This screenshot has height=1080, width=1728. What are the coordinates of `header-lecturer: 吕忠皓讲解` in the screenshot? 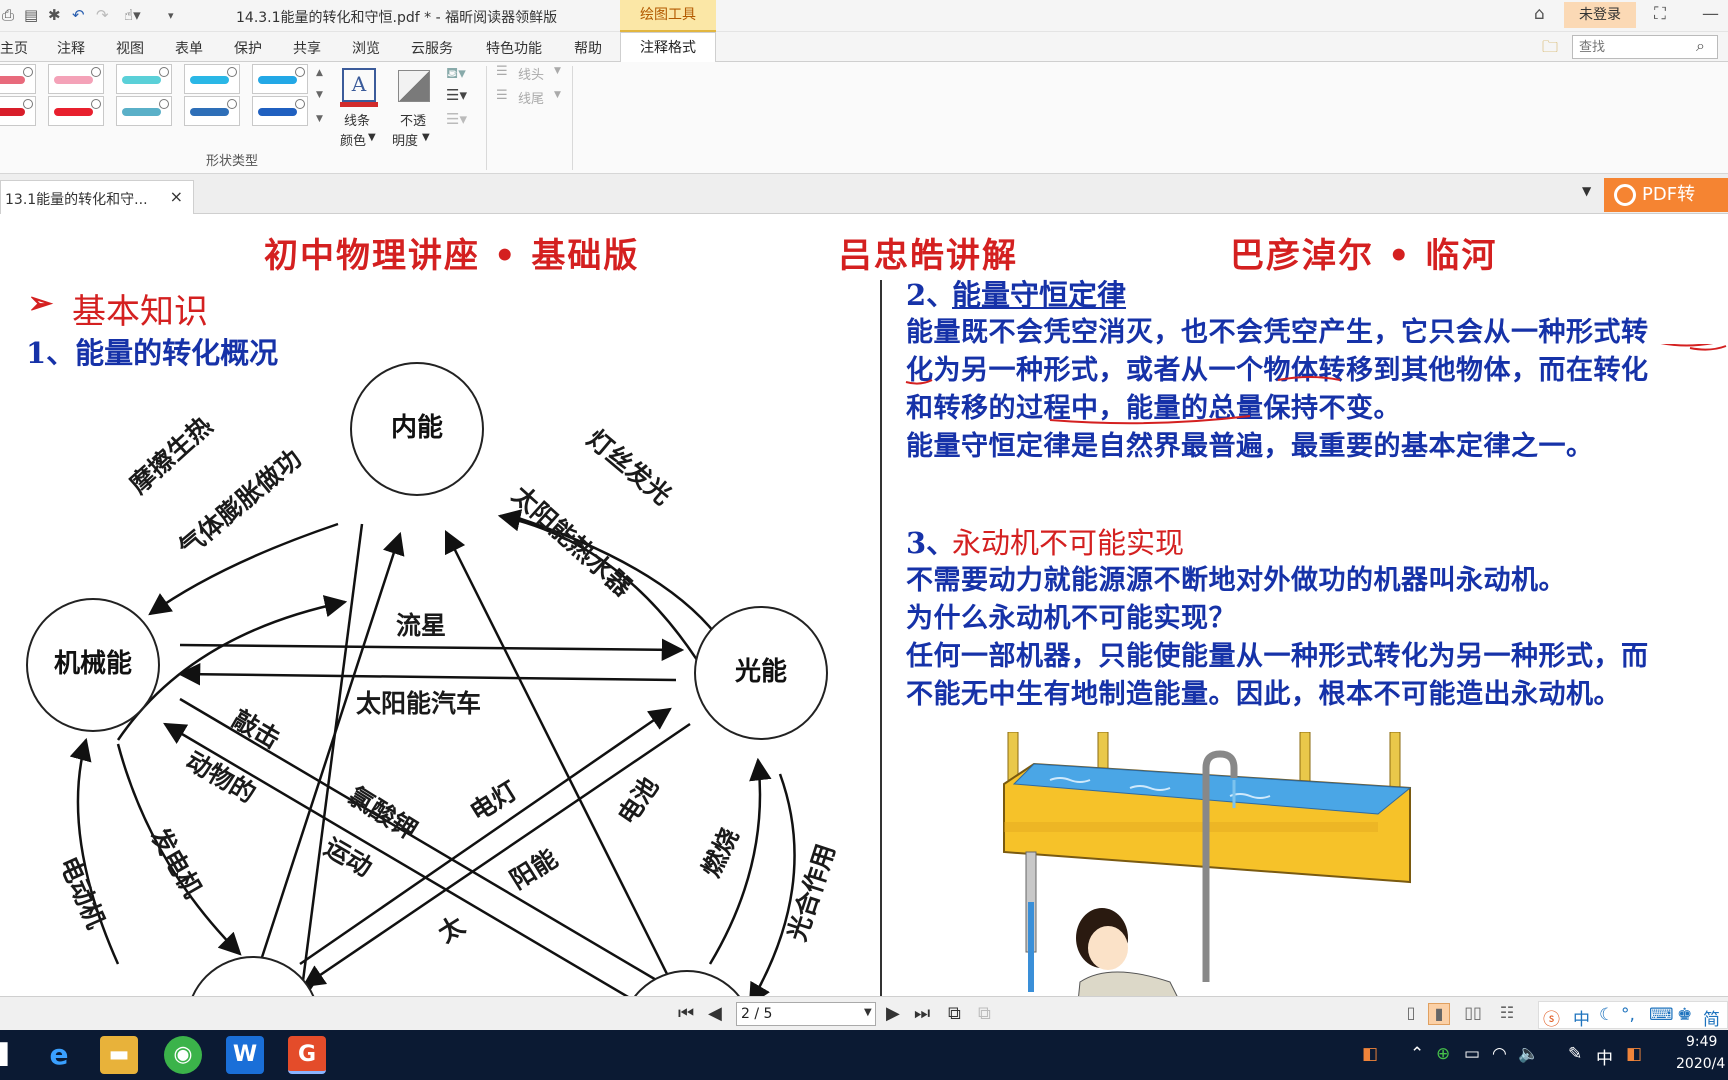 It's located at (928, 256).